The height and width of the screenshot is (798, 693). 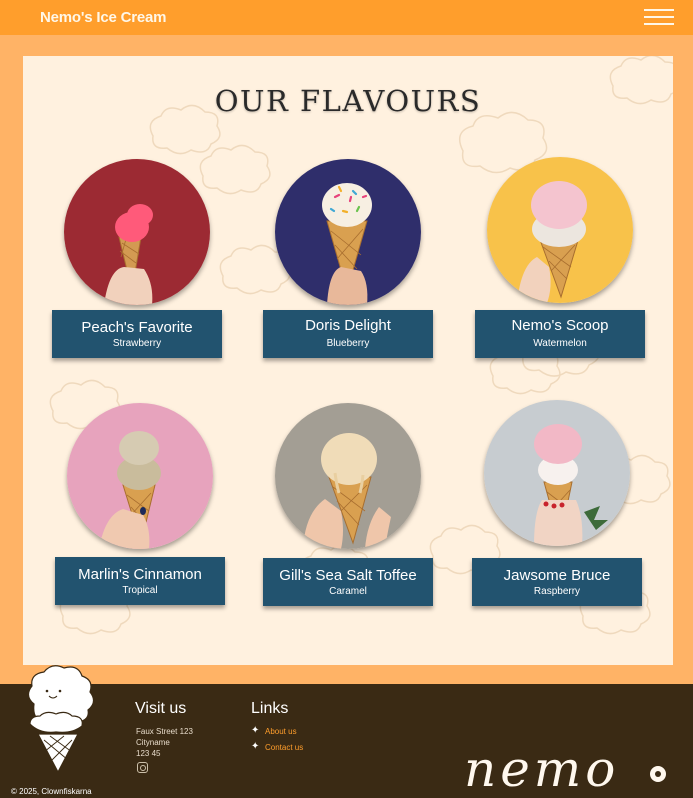 I want to click on flavour-type: Caramel, so click(x=348, y=591).